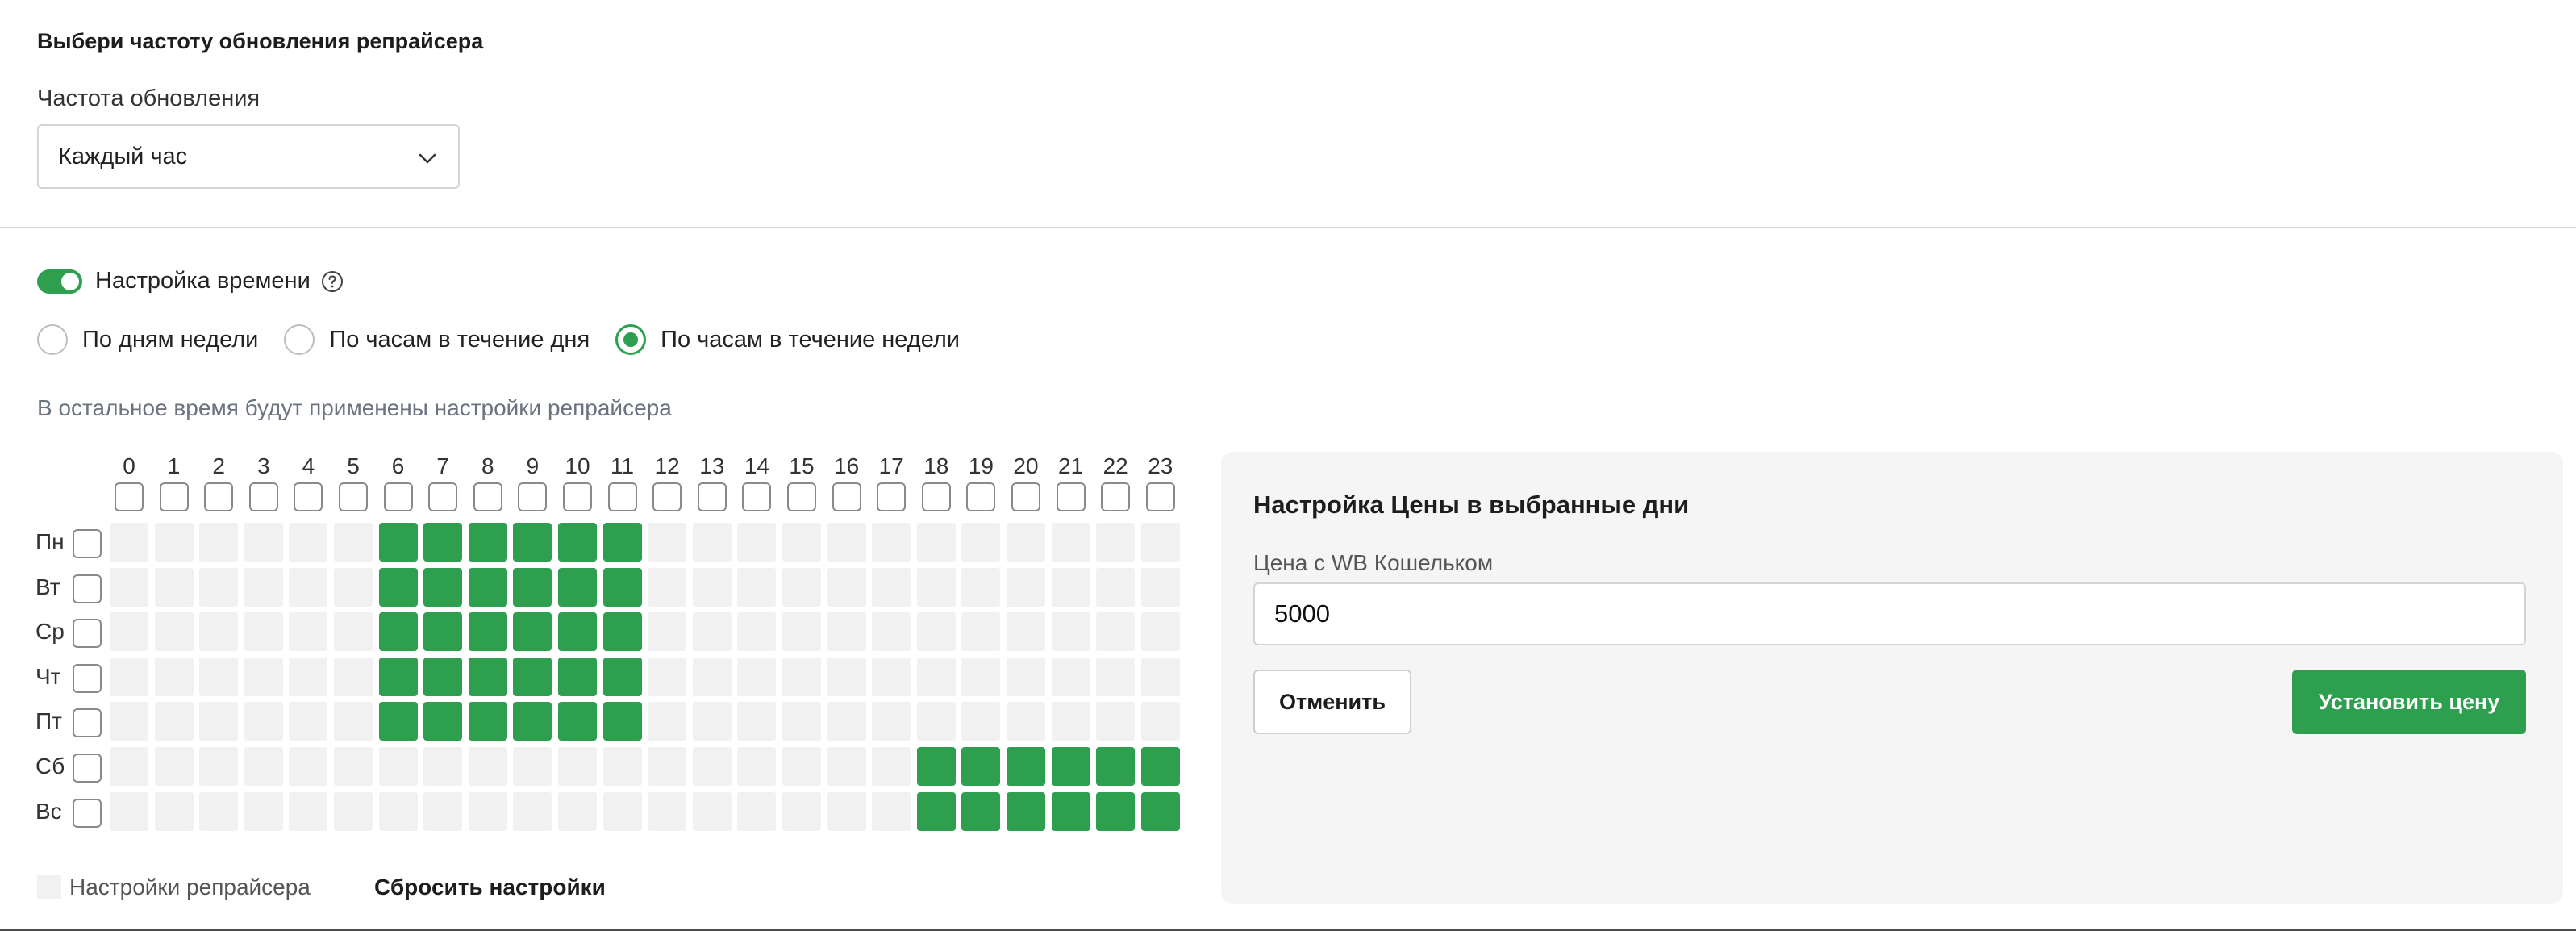 The width and height of the screenshot is (2576, 931). Describe the element at coordinates (147, 339) in the screenshot. I see `mode-by-weekdays: По дням недели` at that location.